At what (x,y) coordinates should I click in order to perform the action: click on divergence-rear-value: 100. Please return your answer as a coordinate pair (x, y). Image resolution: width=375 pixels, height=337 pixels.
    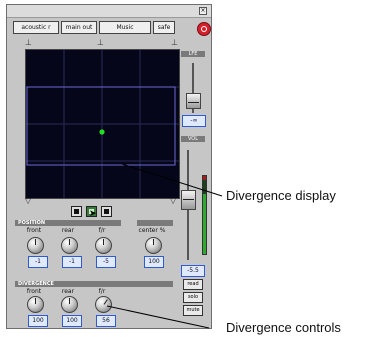
    Looking at the image, I should click on (72, 321).